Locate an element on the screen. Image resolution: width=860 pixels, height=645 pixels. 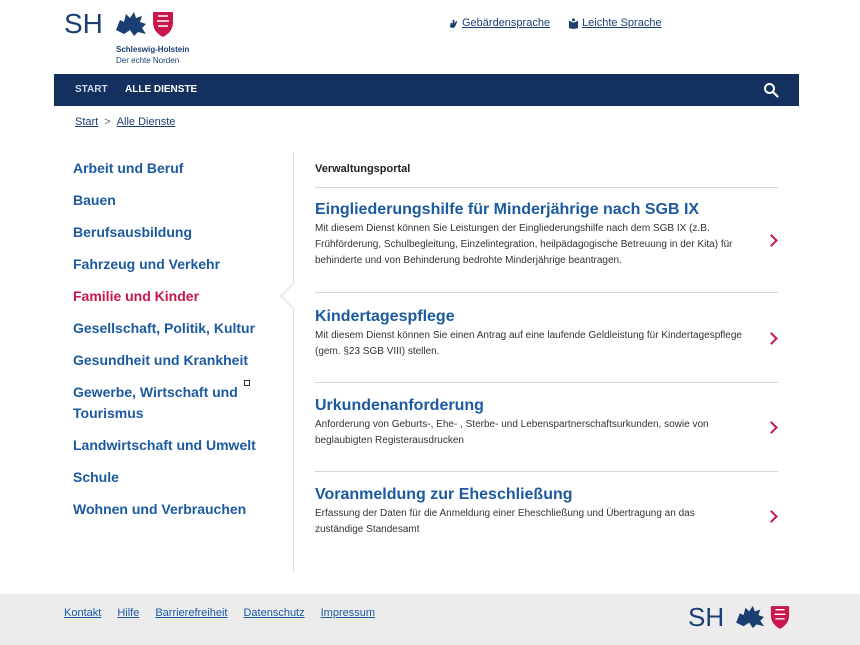
footer-logo: SH is located at coordinates (743, 618).